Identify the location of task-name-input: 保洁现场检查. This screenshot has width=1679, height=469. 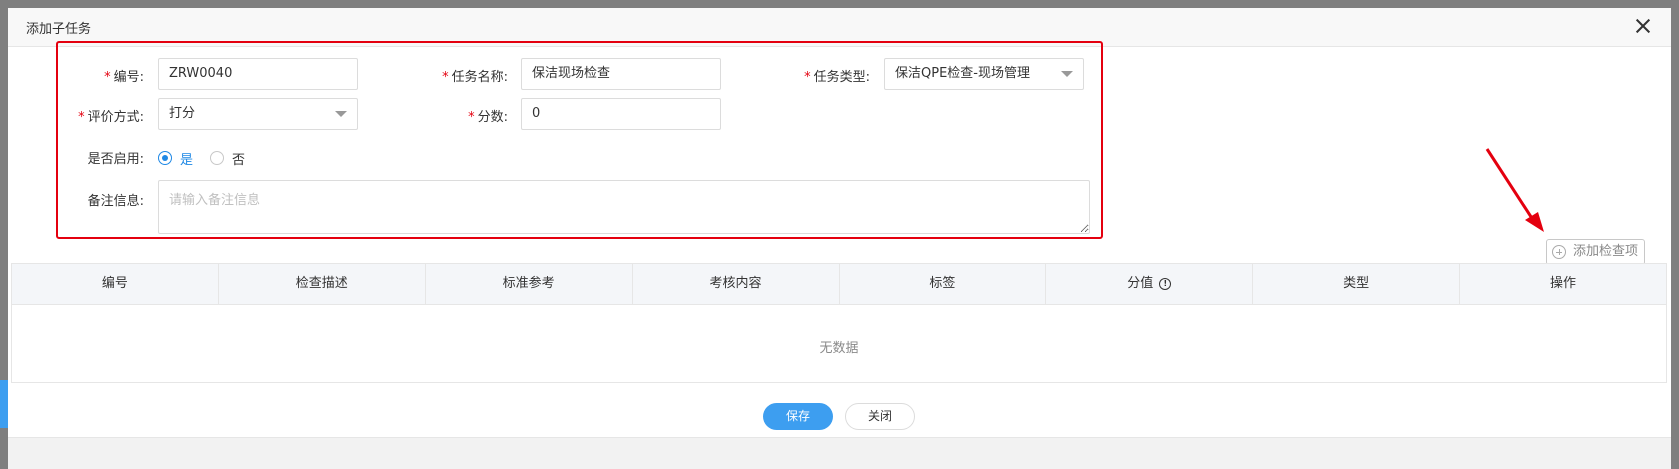
(621, 74).